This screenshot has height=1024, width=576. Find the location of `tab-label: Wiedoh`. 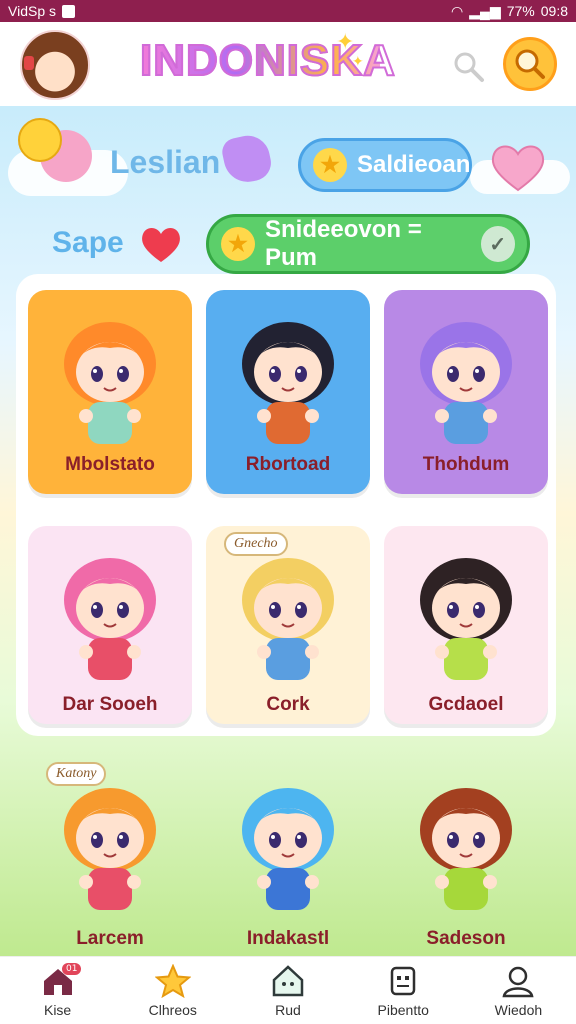

tab-label: Wiedoh is located at coordinates (518, 1009).